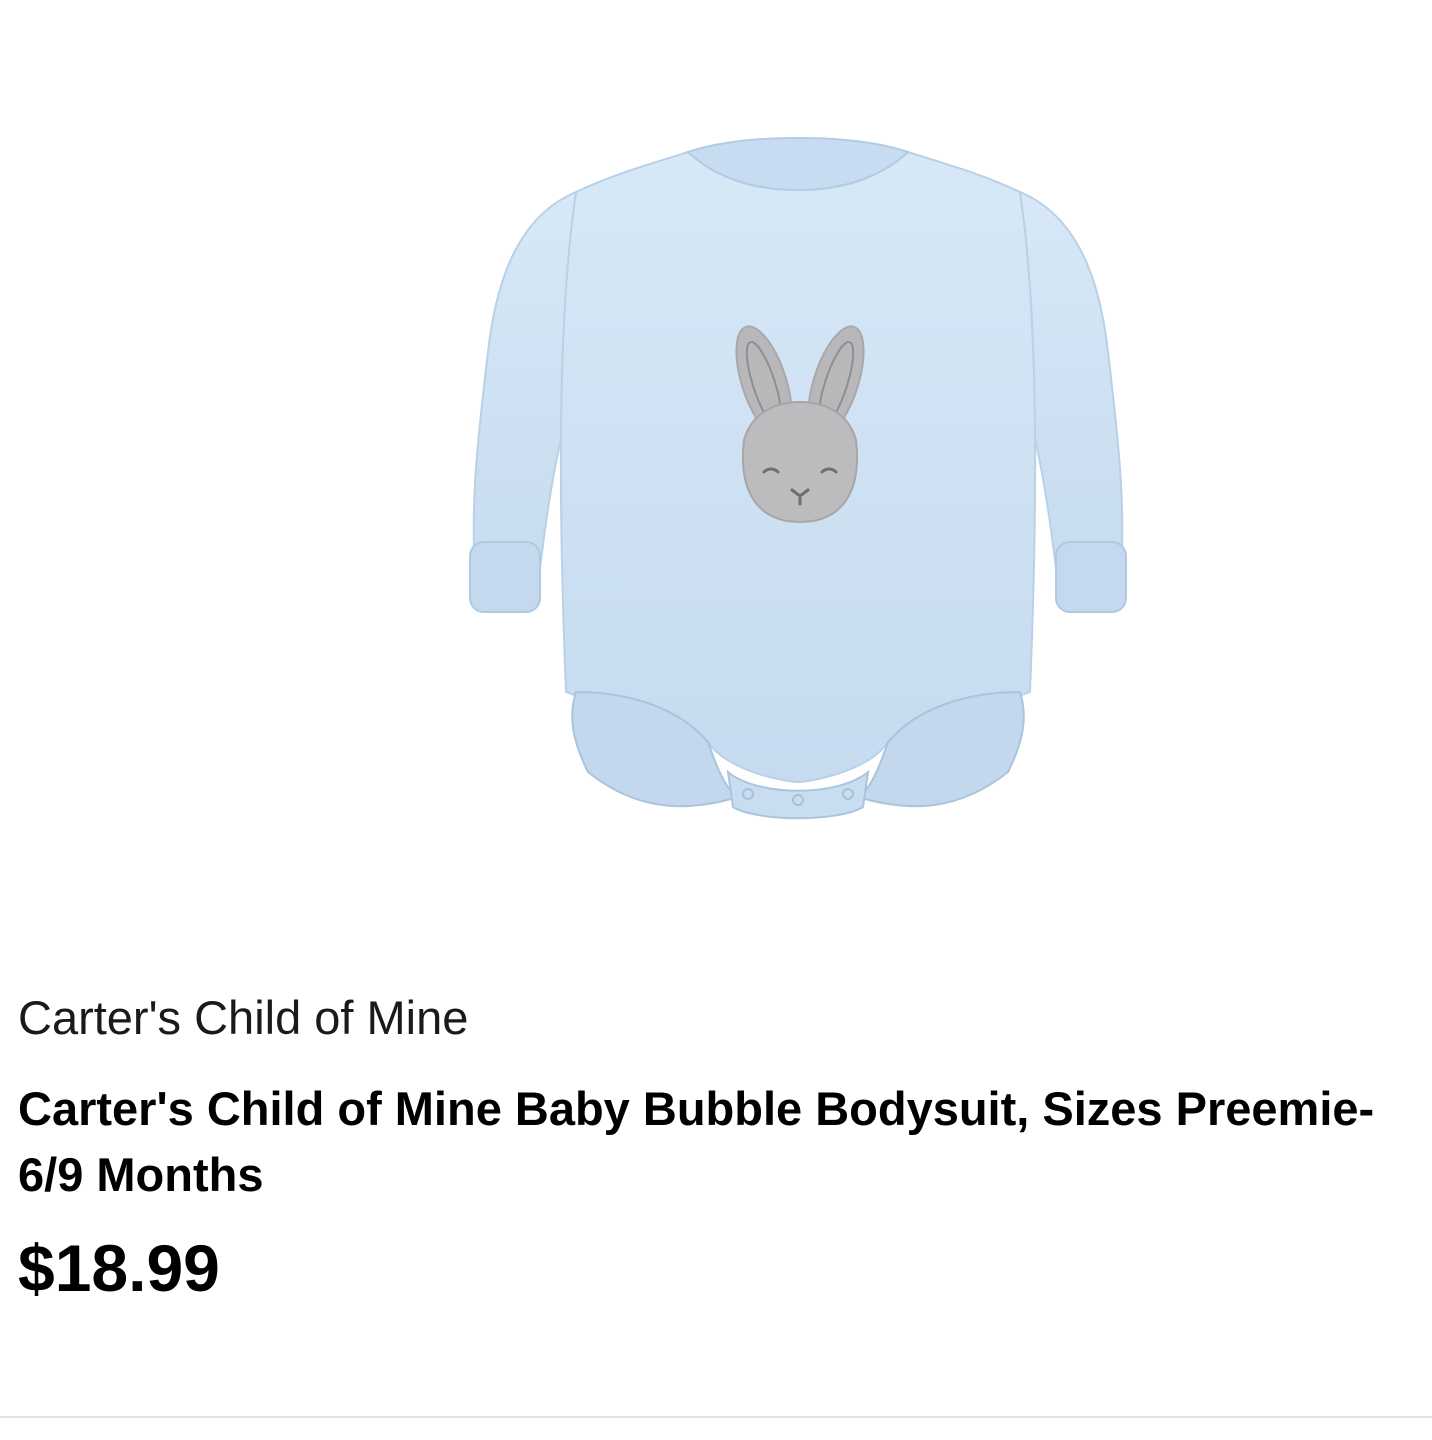 The width and height of the screenshot is (1432, 1440). What do you see at coordinates (1091, 577) in the screenshot?
I see `right-cuff` at bounding box center [1091, 577].